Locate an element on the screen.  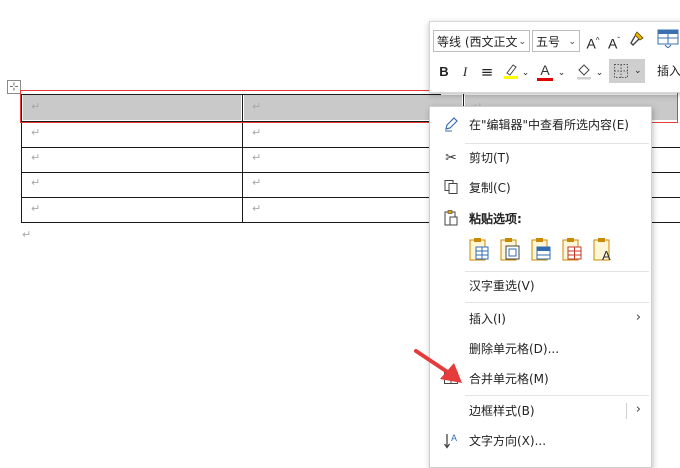
text-direction-icon: A is located at coordinates (451, 441).